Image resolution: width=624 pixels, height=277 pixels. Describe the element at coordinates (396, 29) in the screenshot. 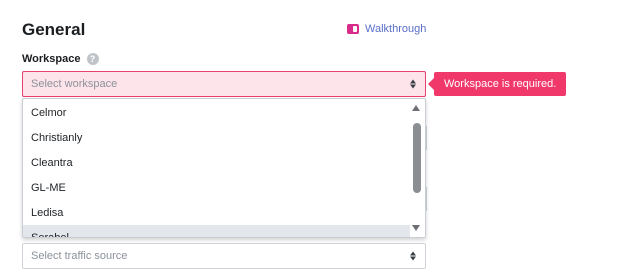

I see `walkthrough-label: Walkthrough` at that location.